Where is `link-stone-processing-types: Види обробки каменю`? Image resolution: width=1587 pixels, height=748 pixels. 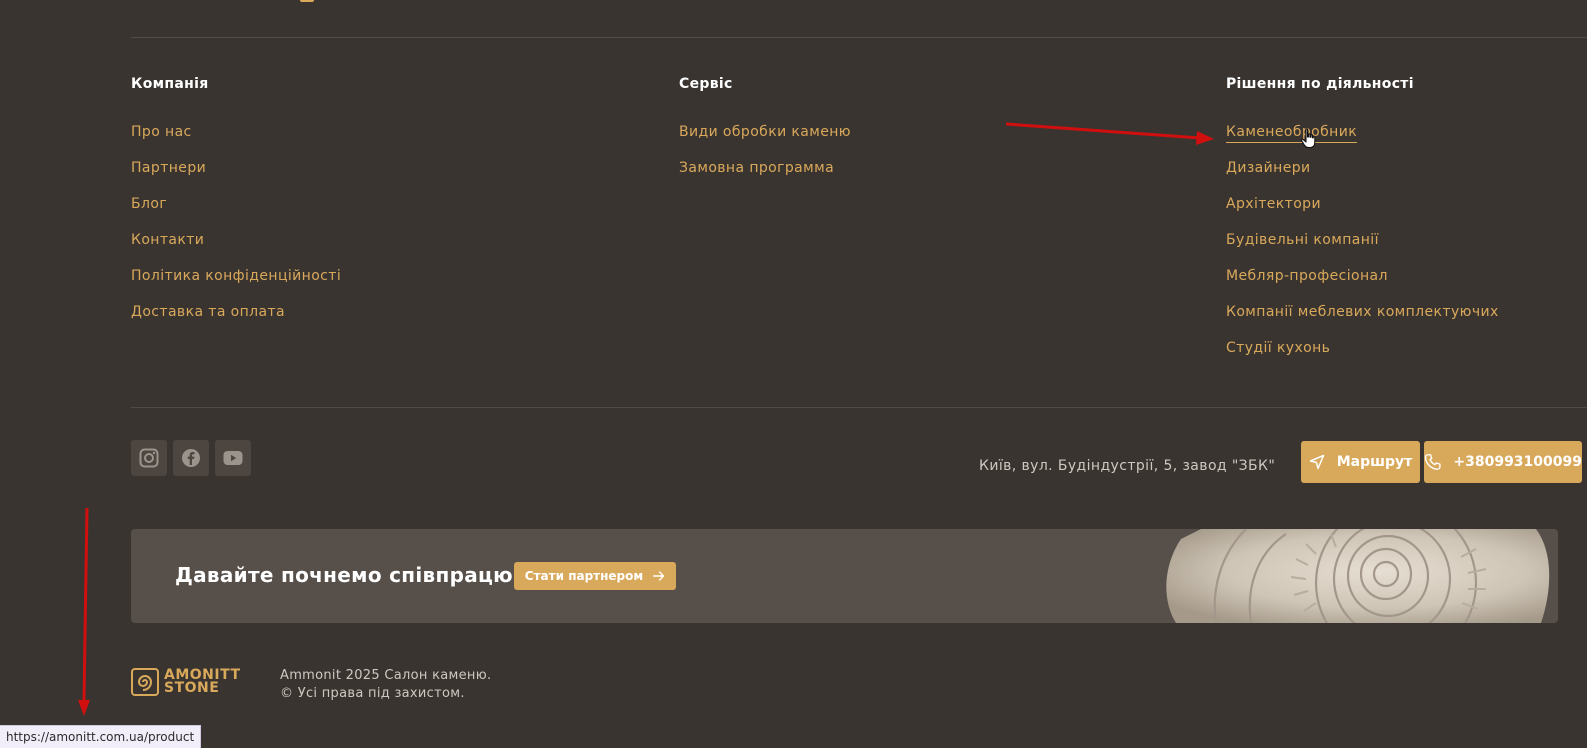 link-stone-processing-types: Види обробки каменю is located at coordinates (765, 132).